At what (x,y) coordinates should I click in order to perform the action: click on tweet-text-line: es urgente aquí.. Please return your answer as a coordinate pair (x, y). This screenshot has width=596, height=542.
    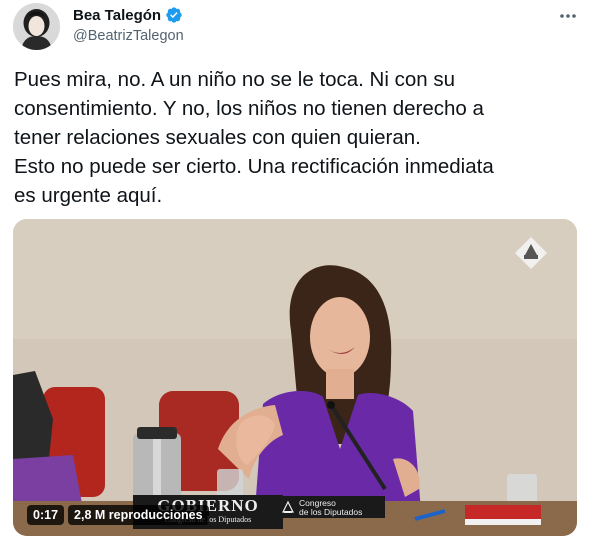
    Looking at the image, I should click on (88, 195).